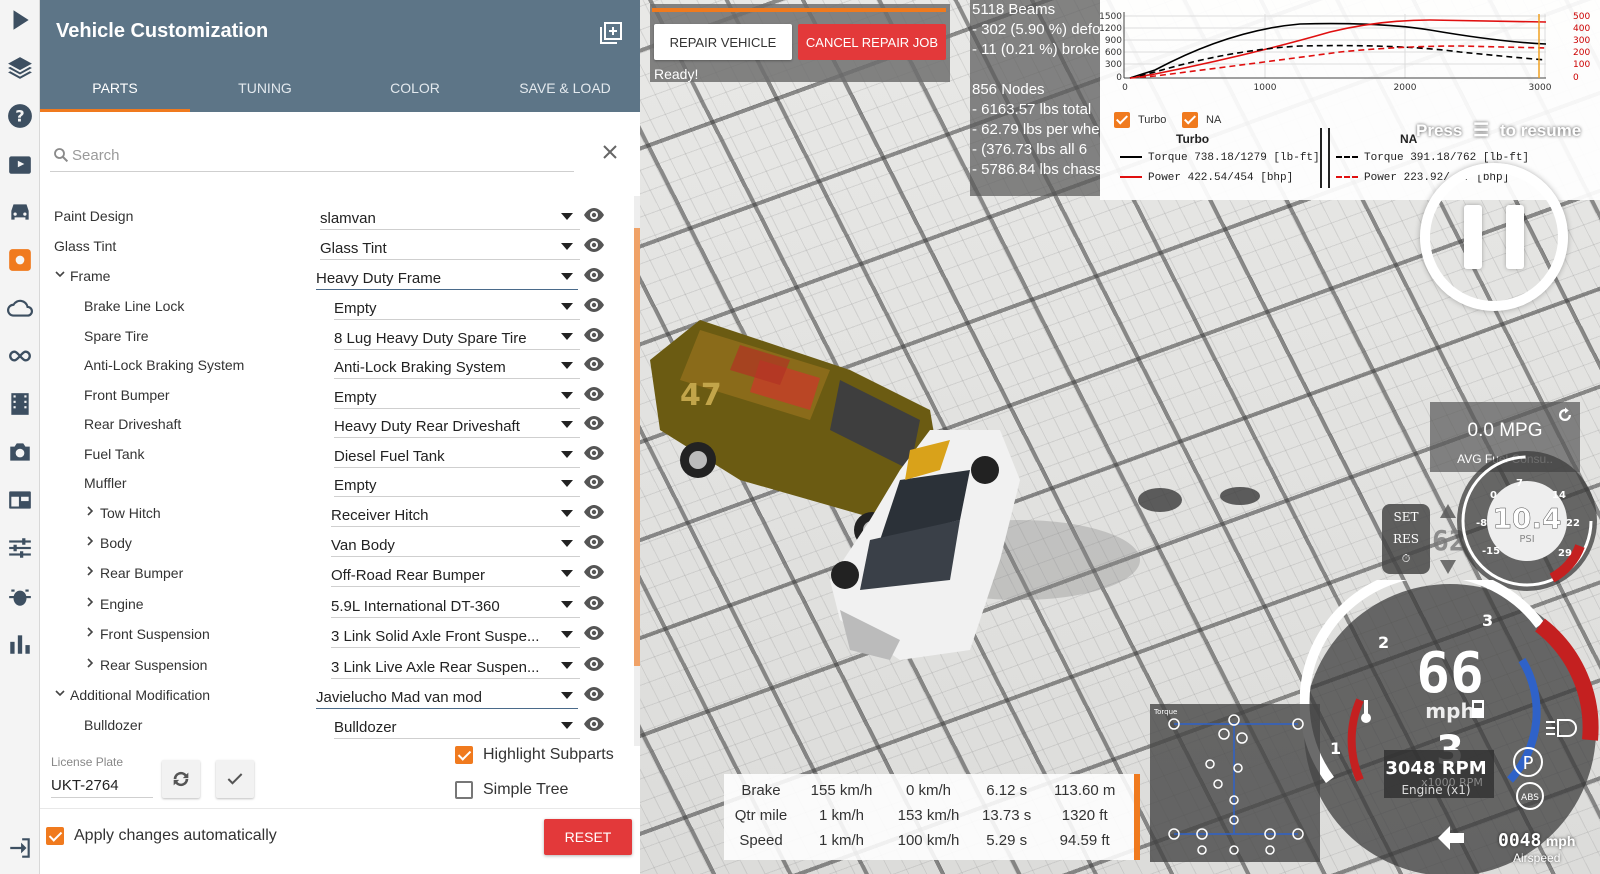 The height and width of the screenshot is (874, 1600). I want to click on part-select: Glass Tint, so click(450, 246).